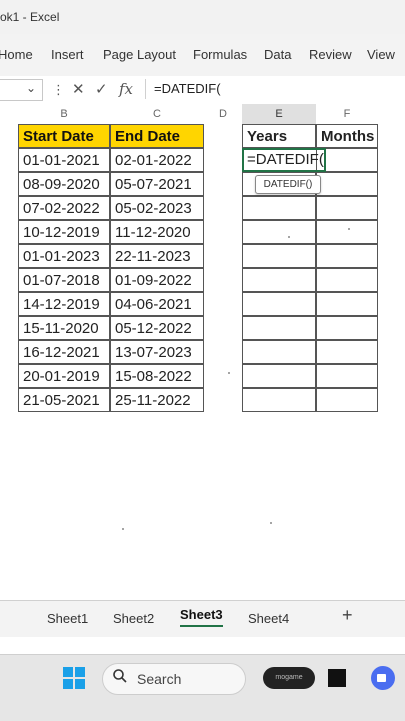 The width and height of the screenshot is (405, 721). What do you see at coordinates (120, 676) in the screenshot?
I see `search-icon` at bounding box center [120, 676].